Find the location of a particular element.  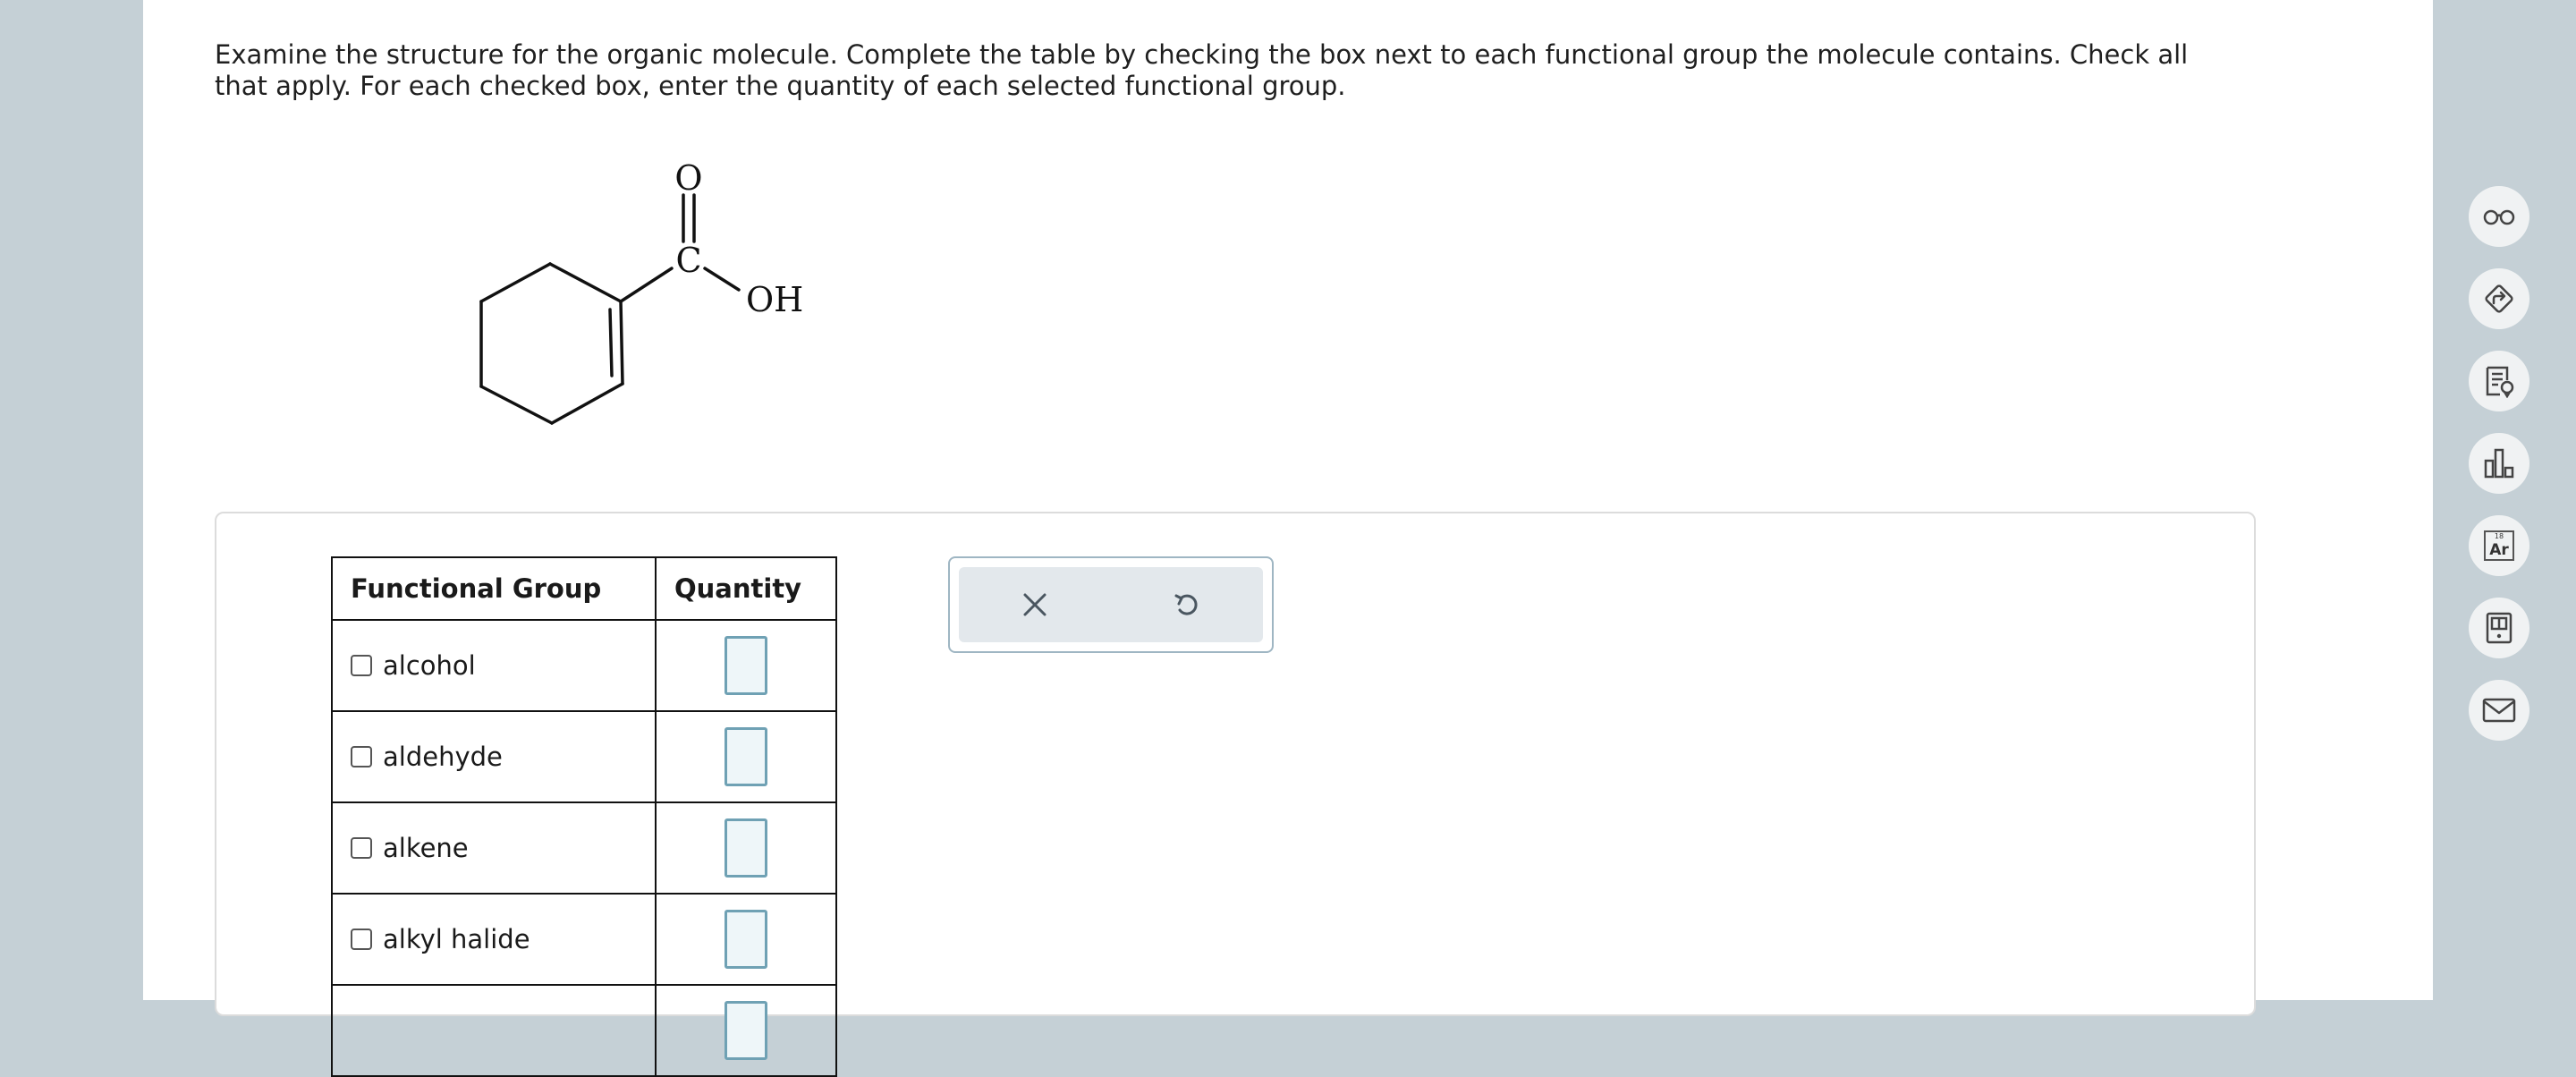

alkyl-halide-checkbox-label: alkyl halide is located at coordinates (494, 939).